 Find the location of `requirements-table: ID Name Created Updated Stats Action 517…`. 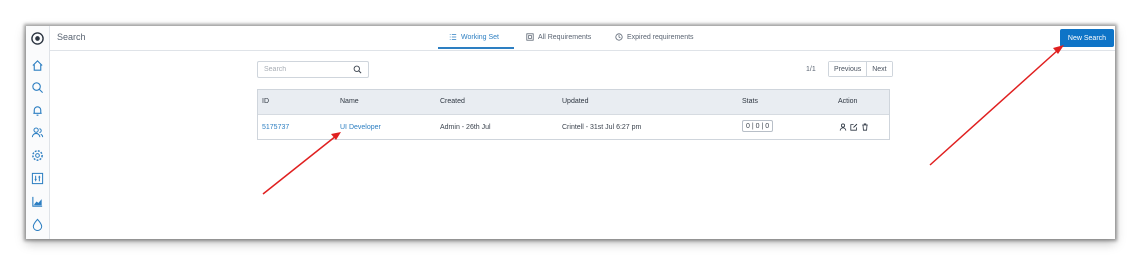

requirements-table: ID Name Created Updated Stats Action 517… is located at coordinates (573, 114).